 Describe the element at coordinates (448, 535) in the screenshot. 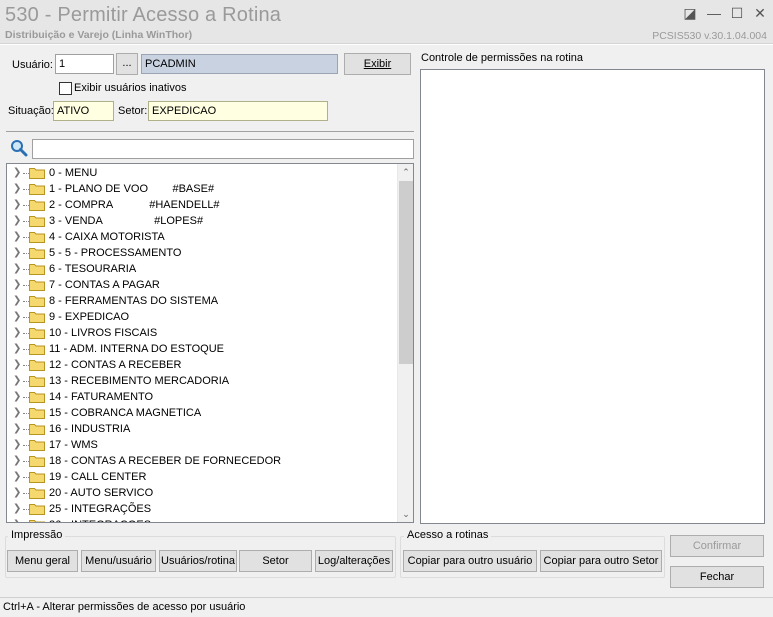

I see `acesso-group-title: Acesso a rotinas` at that location.